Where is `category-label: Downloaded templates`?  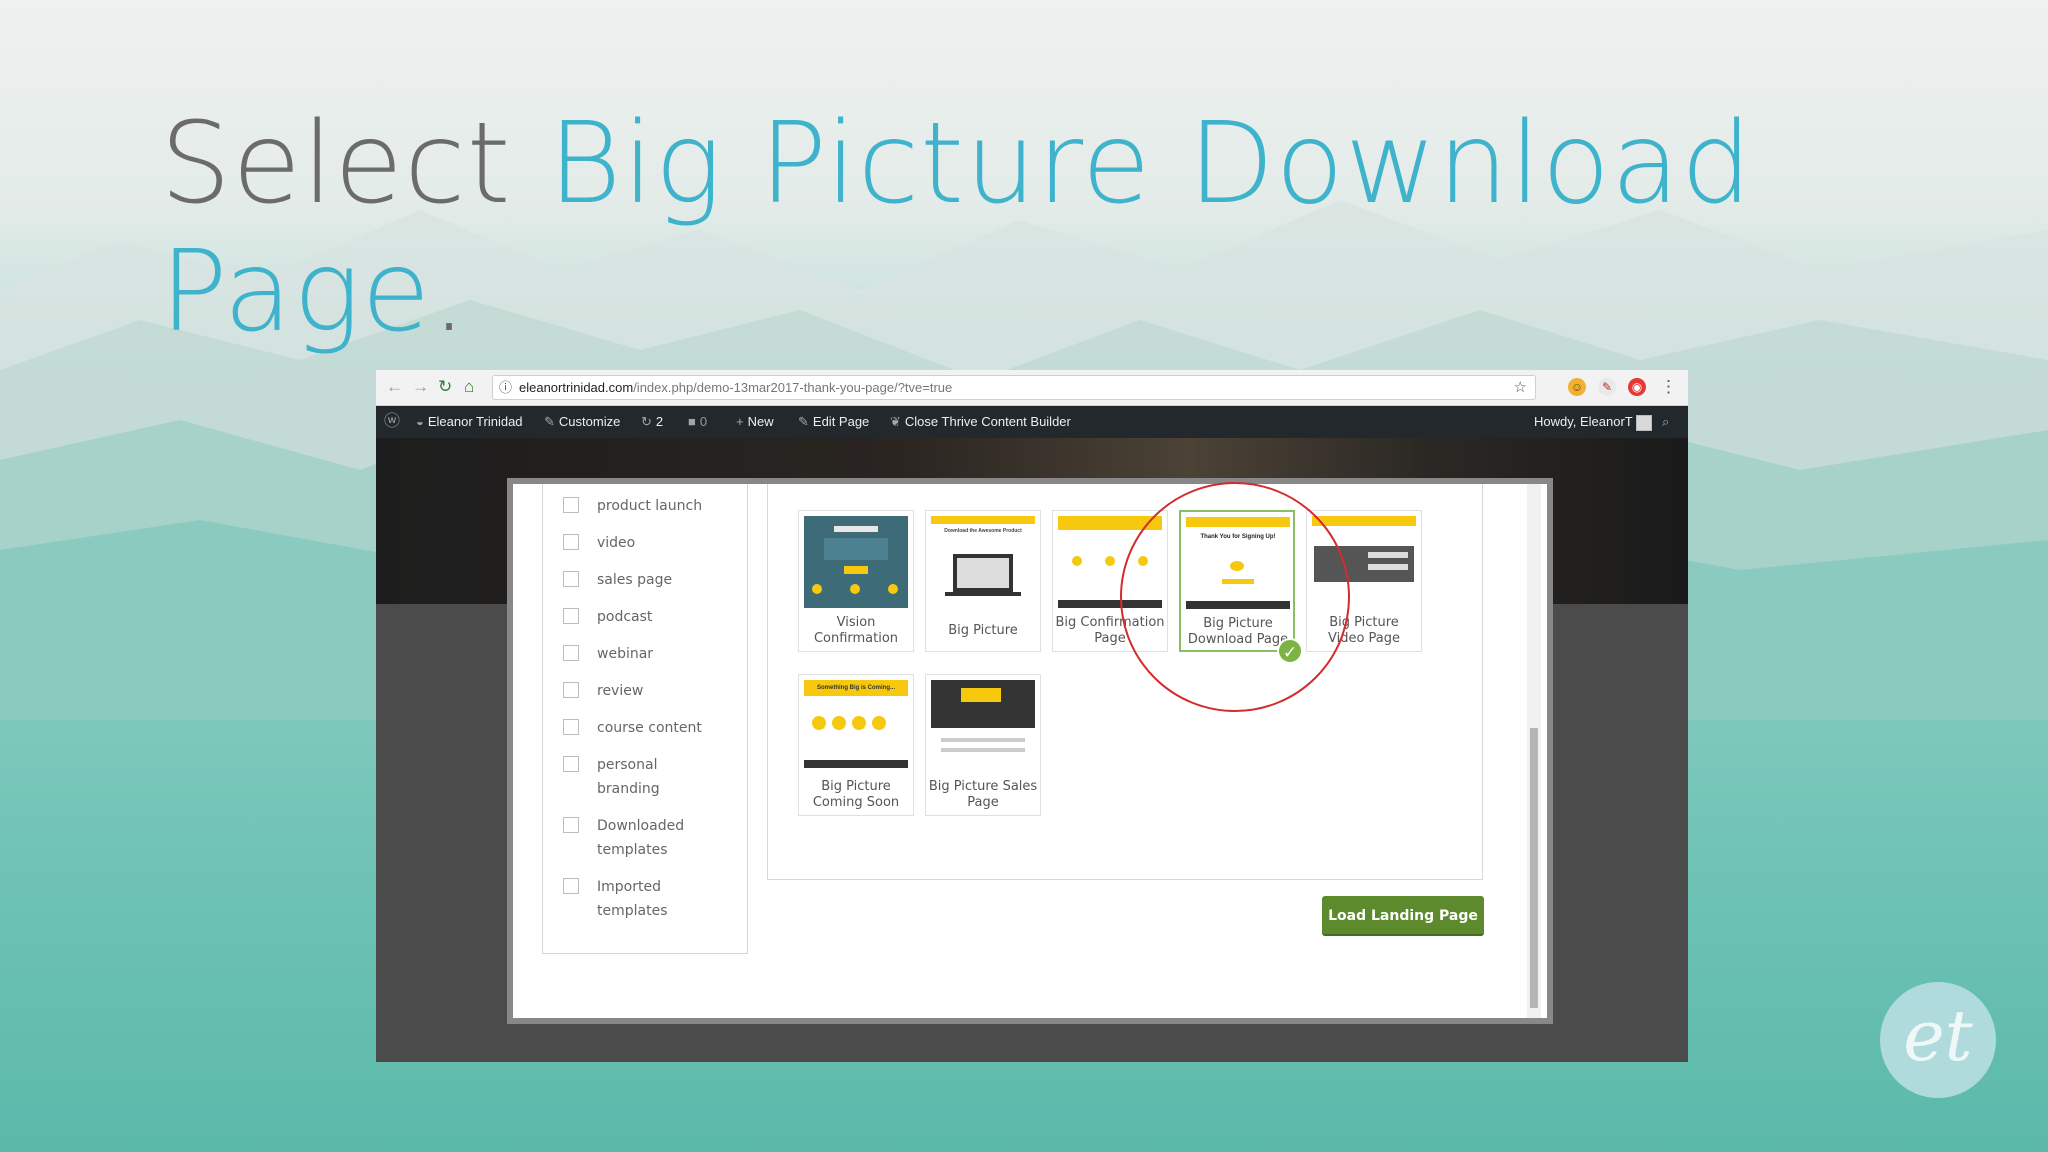 category-label: Downloaded templates is located at coordinates (641, 838).